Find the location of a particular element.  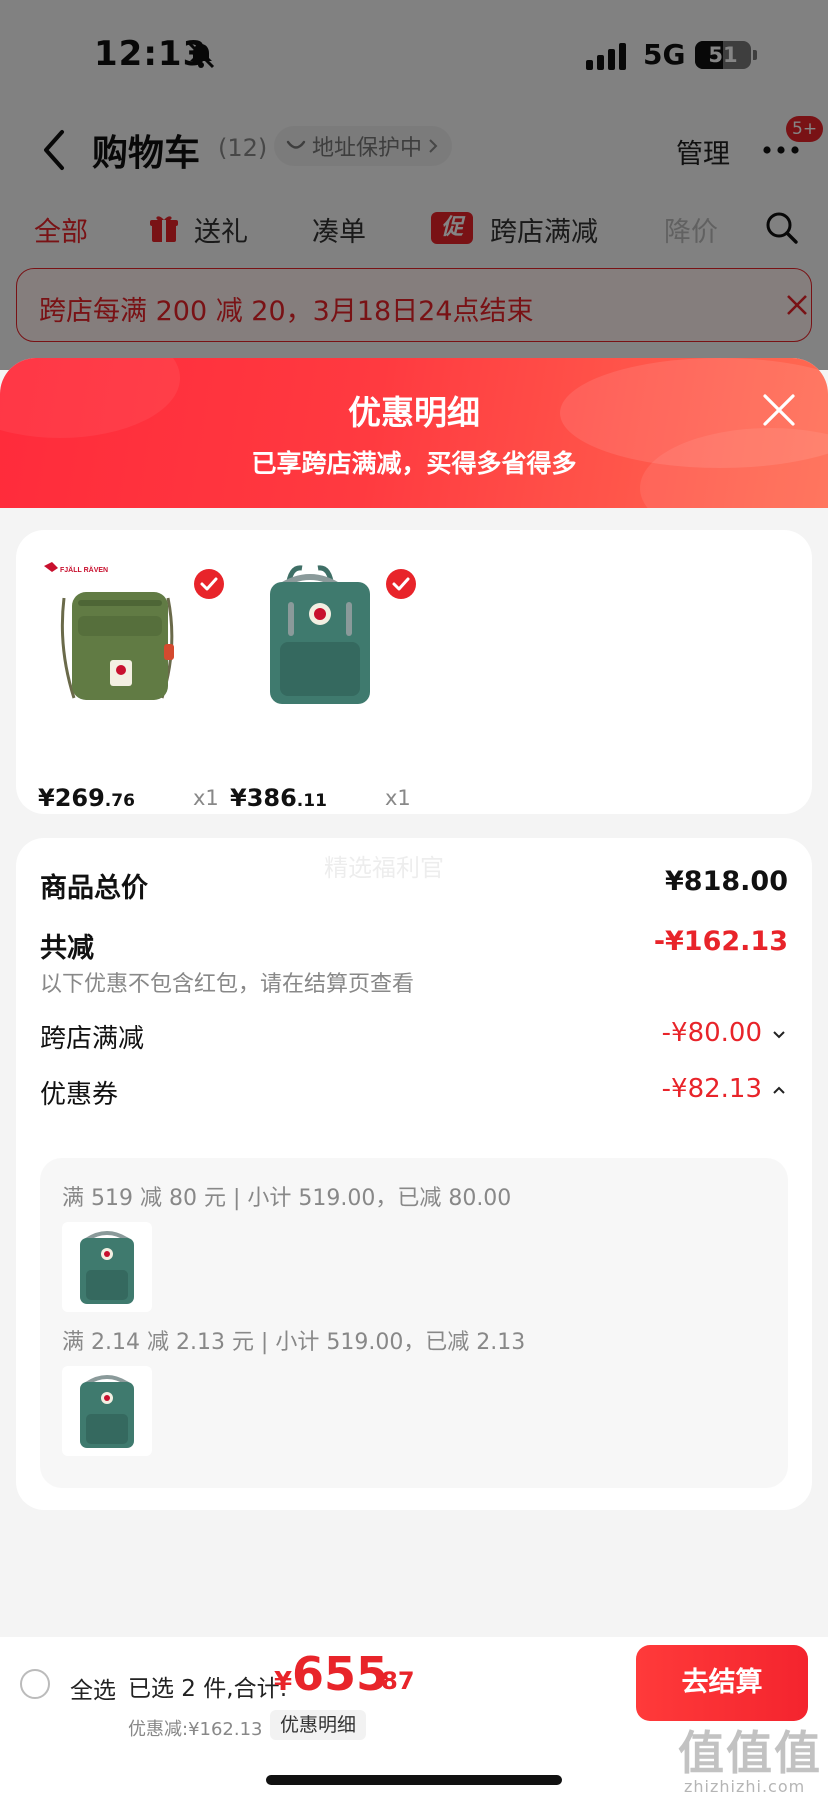

coupon-detail-line: 满 519 减 80 元 | 小计 519.00，已减 80.00 is located at coordinates (287, 1198).